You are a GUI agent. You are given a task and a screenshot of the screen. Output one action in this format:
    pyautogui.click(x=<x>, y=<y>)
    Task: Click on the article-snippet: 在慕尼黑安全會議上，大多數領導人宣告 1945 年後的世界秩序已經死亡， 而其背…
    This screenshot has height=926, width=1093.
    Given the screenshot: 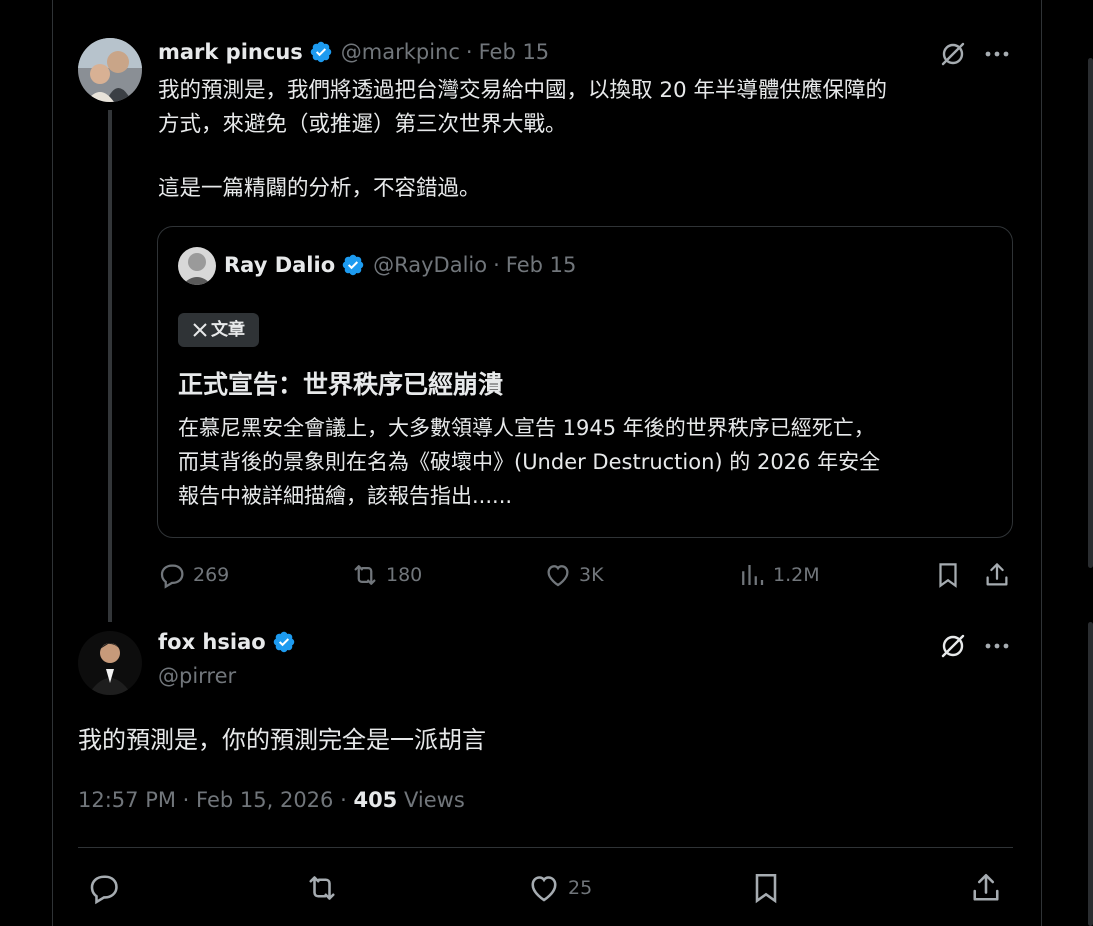 What is the action you would take?
    pyautogui.click(x=588, y=462)
    